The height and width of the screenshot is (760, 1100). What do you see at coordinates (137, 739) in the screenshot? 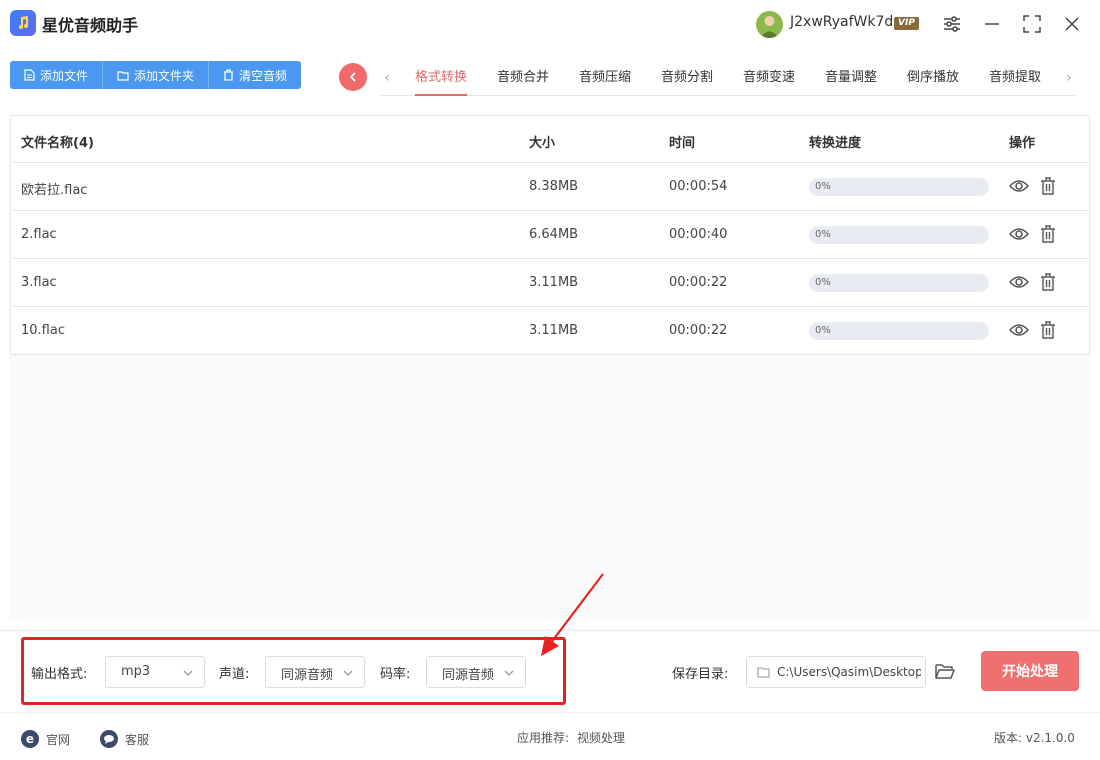
I see `support-label: 客服` at bounding box center [137, 739].